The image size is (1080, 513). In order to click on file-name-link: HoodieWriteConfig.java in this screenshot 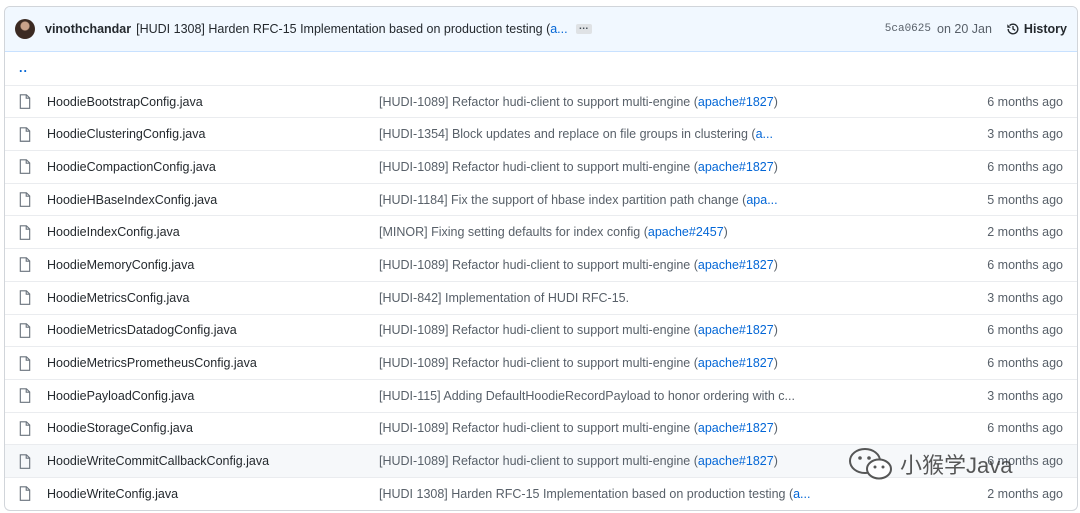, I will do `click(213, 494)`.